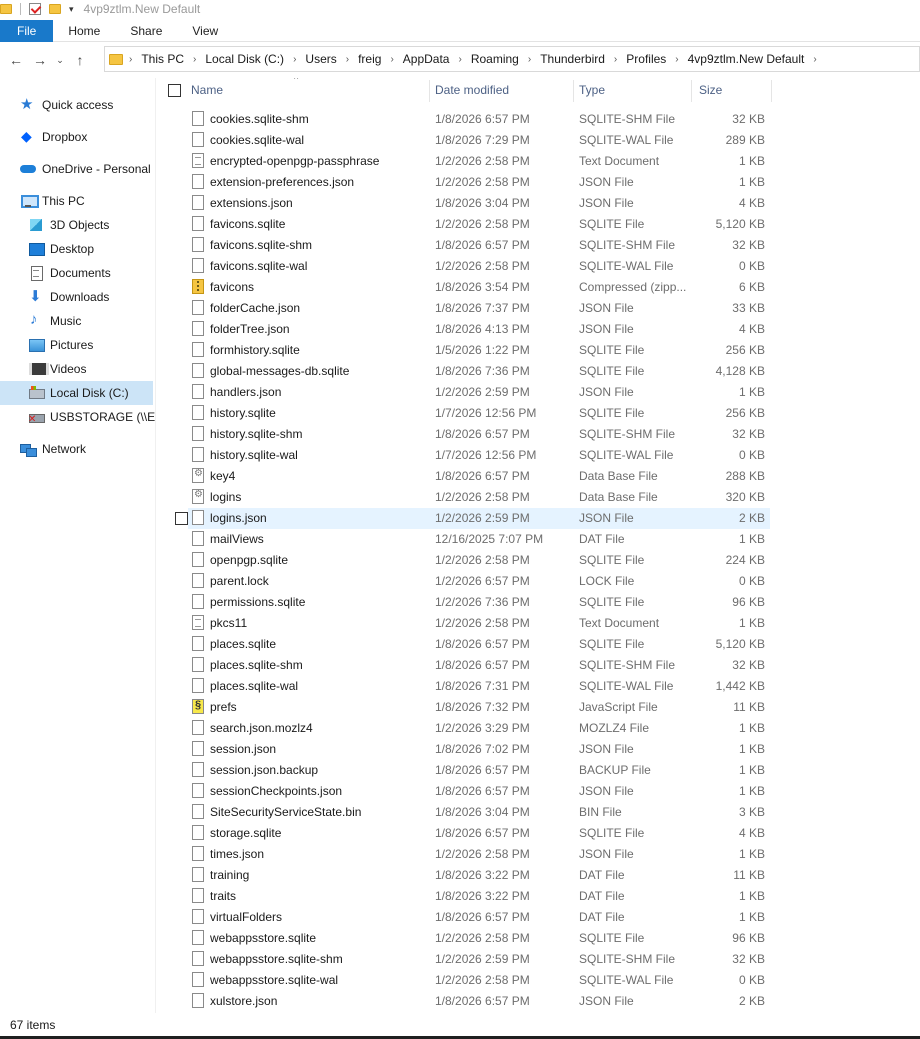 This screenshot has height=1039, width=920. I want to click on table-row: times.json 1/2/2026 2:58 PM JSON File 1 KB, so click(479, 854).